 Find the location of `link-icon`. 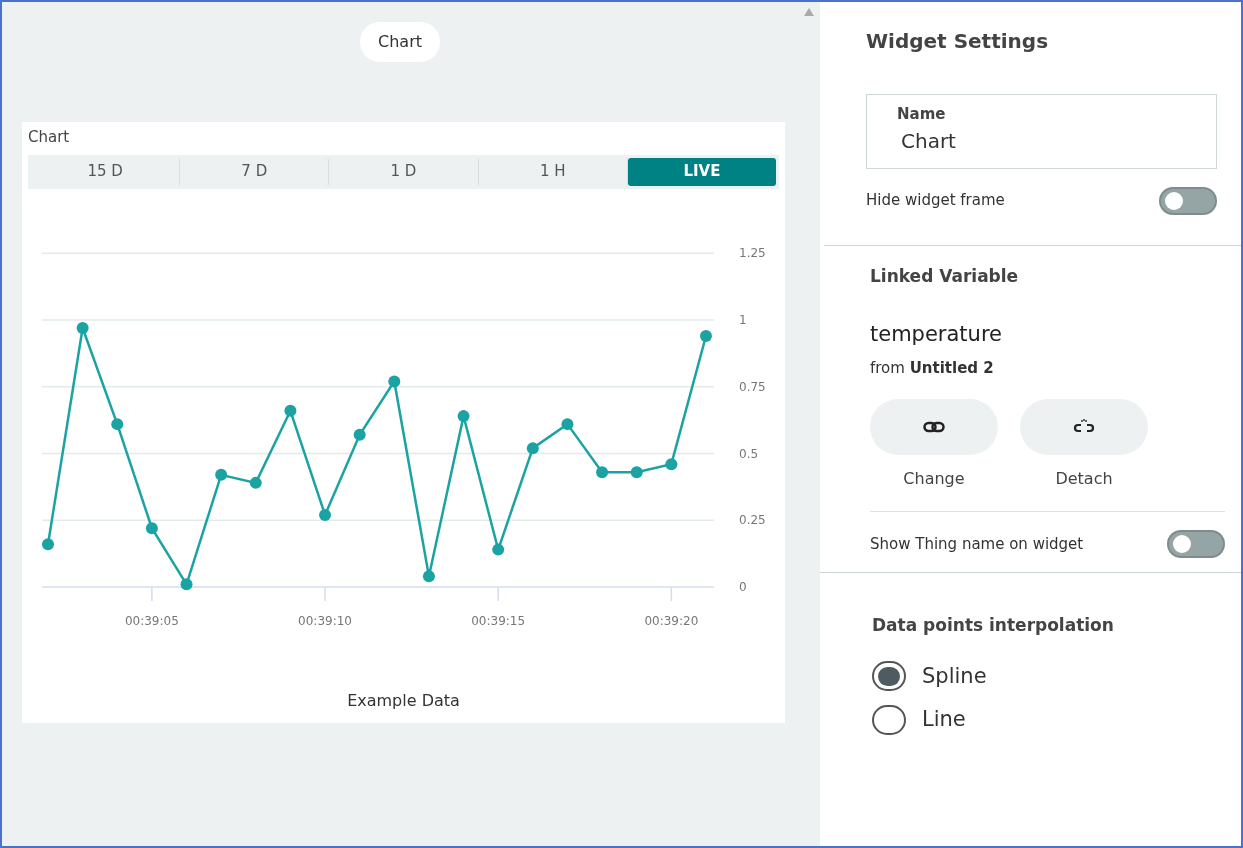

link-icon is located at coordinates (934, 427).